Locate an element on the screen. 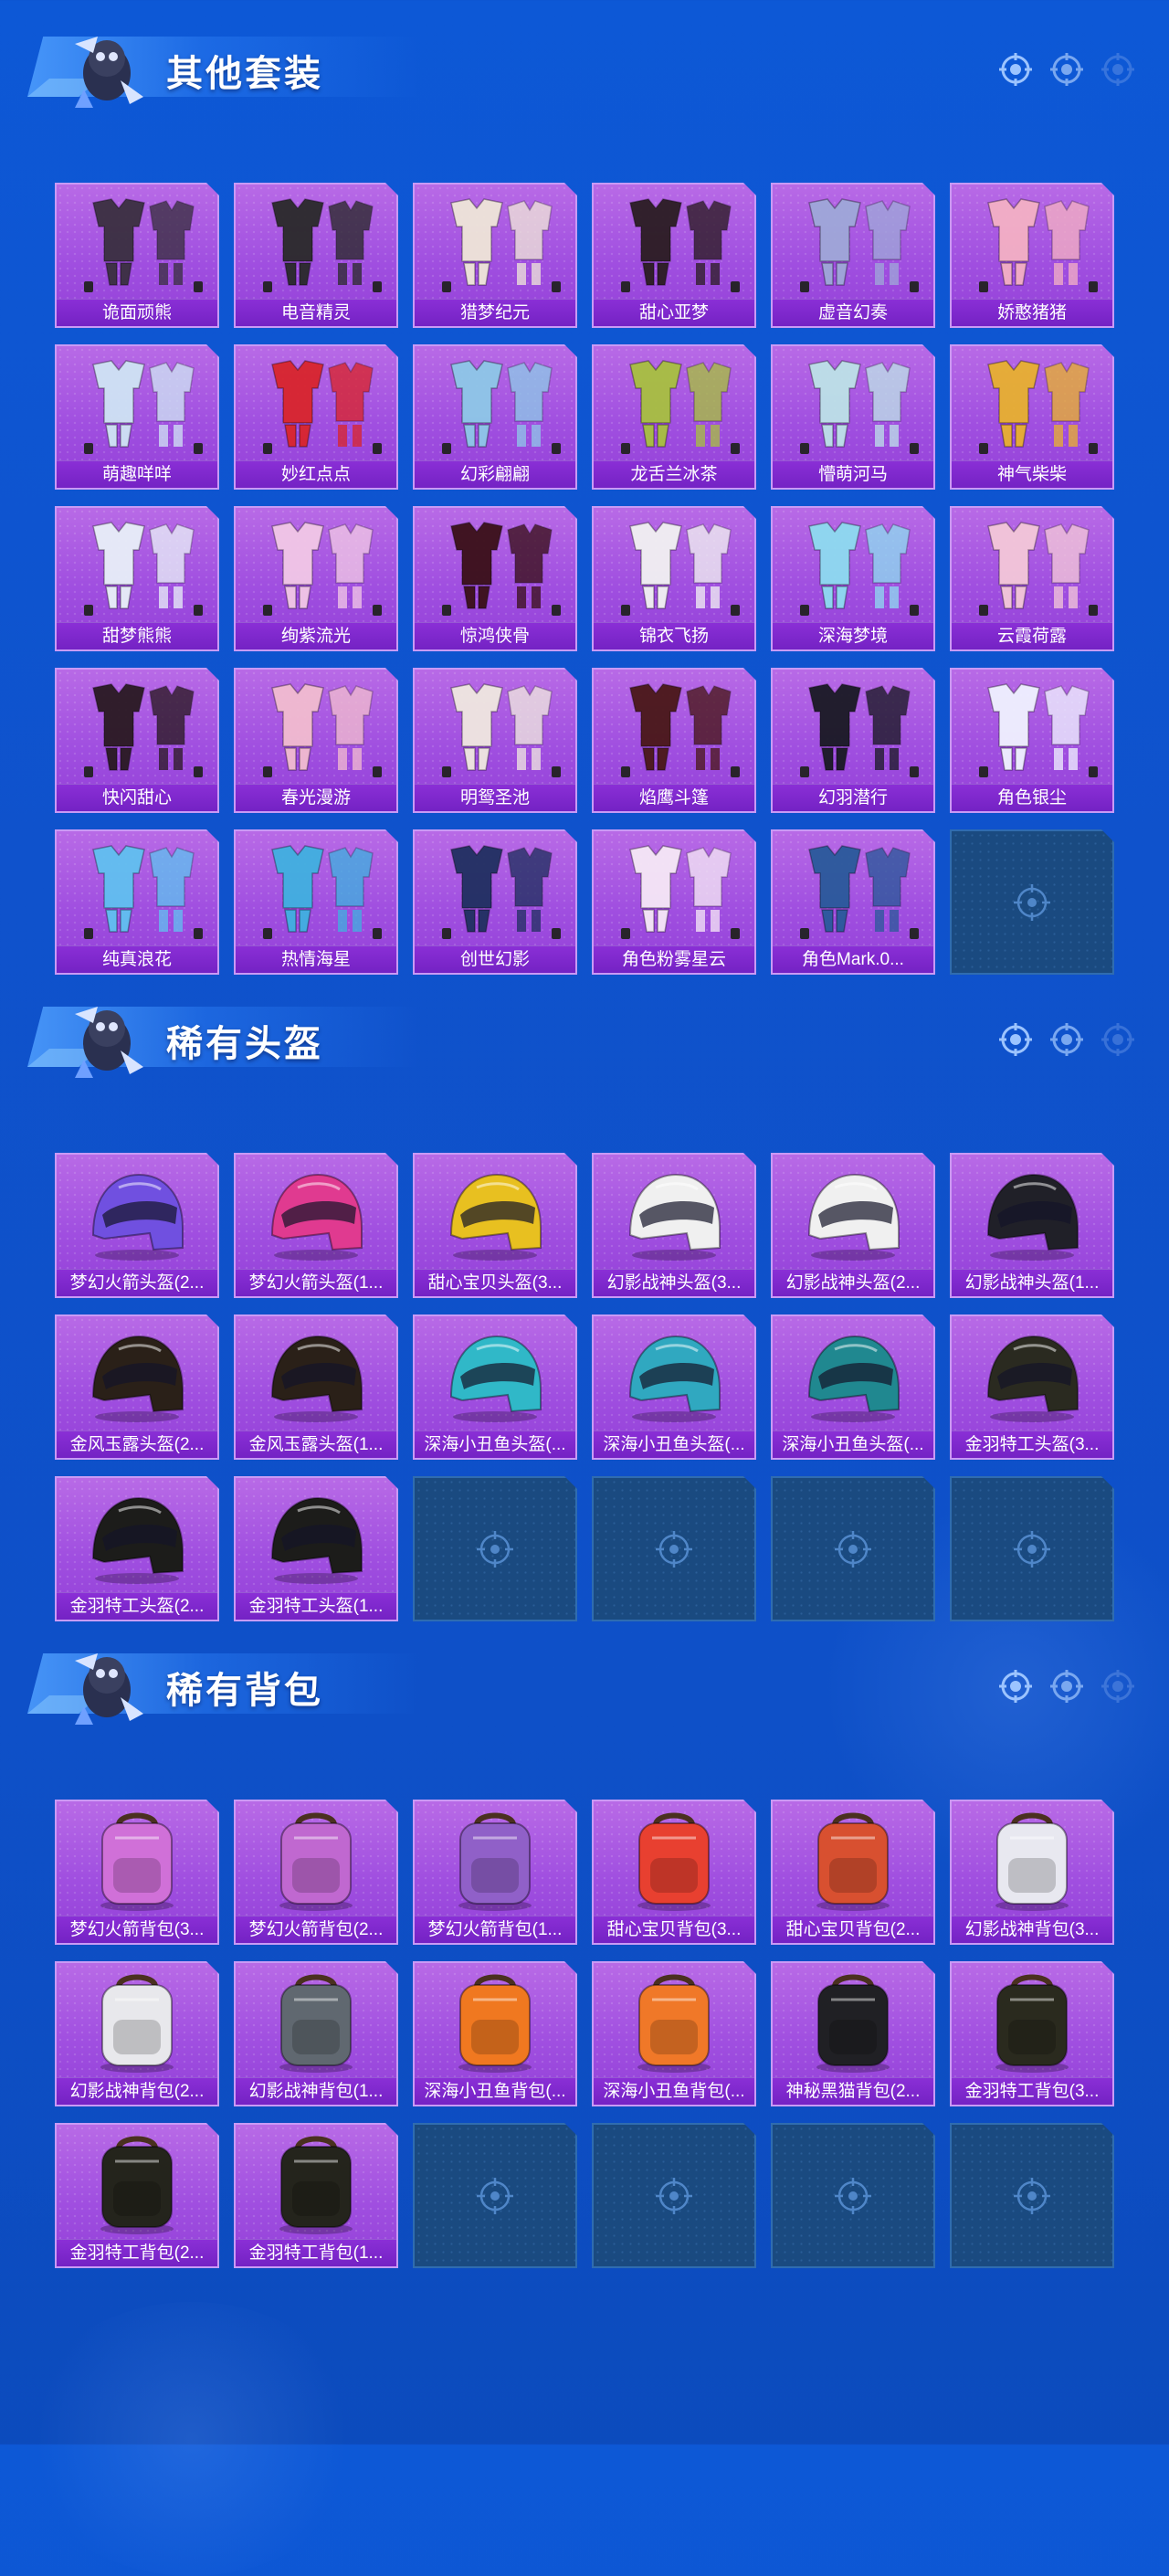 This screenshot has height=2576, width=1169. outfit-item-card: 热情海星 is located at coordinates (316, 902).